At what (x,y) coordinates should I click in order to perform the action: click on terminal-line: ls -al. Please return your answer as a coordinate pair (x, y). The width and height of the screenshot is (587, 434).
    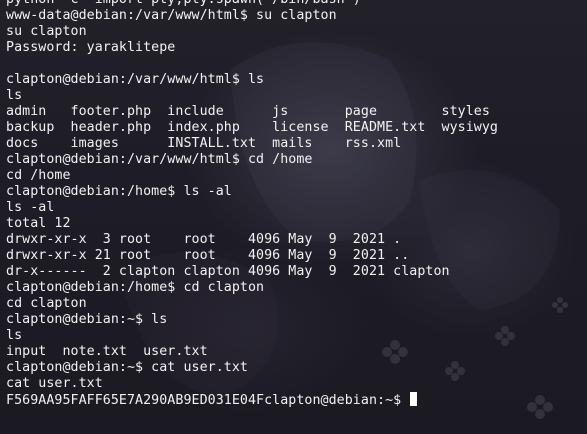
    Looking at the image, I should click on (30, 207).